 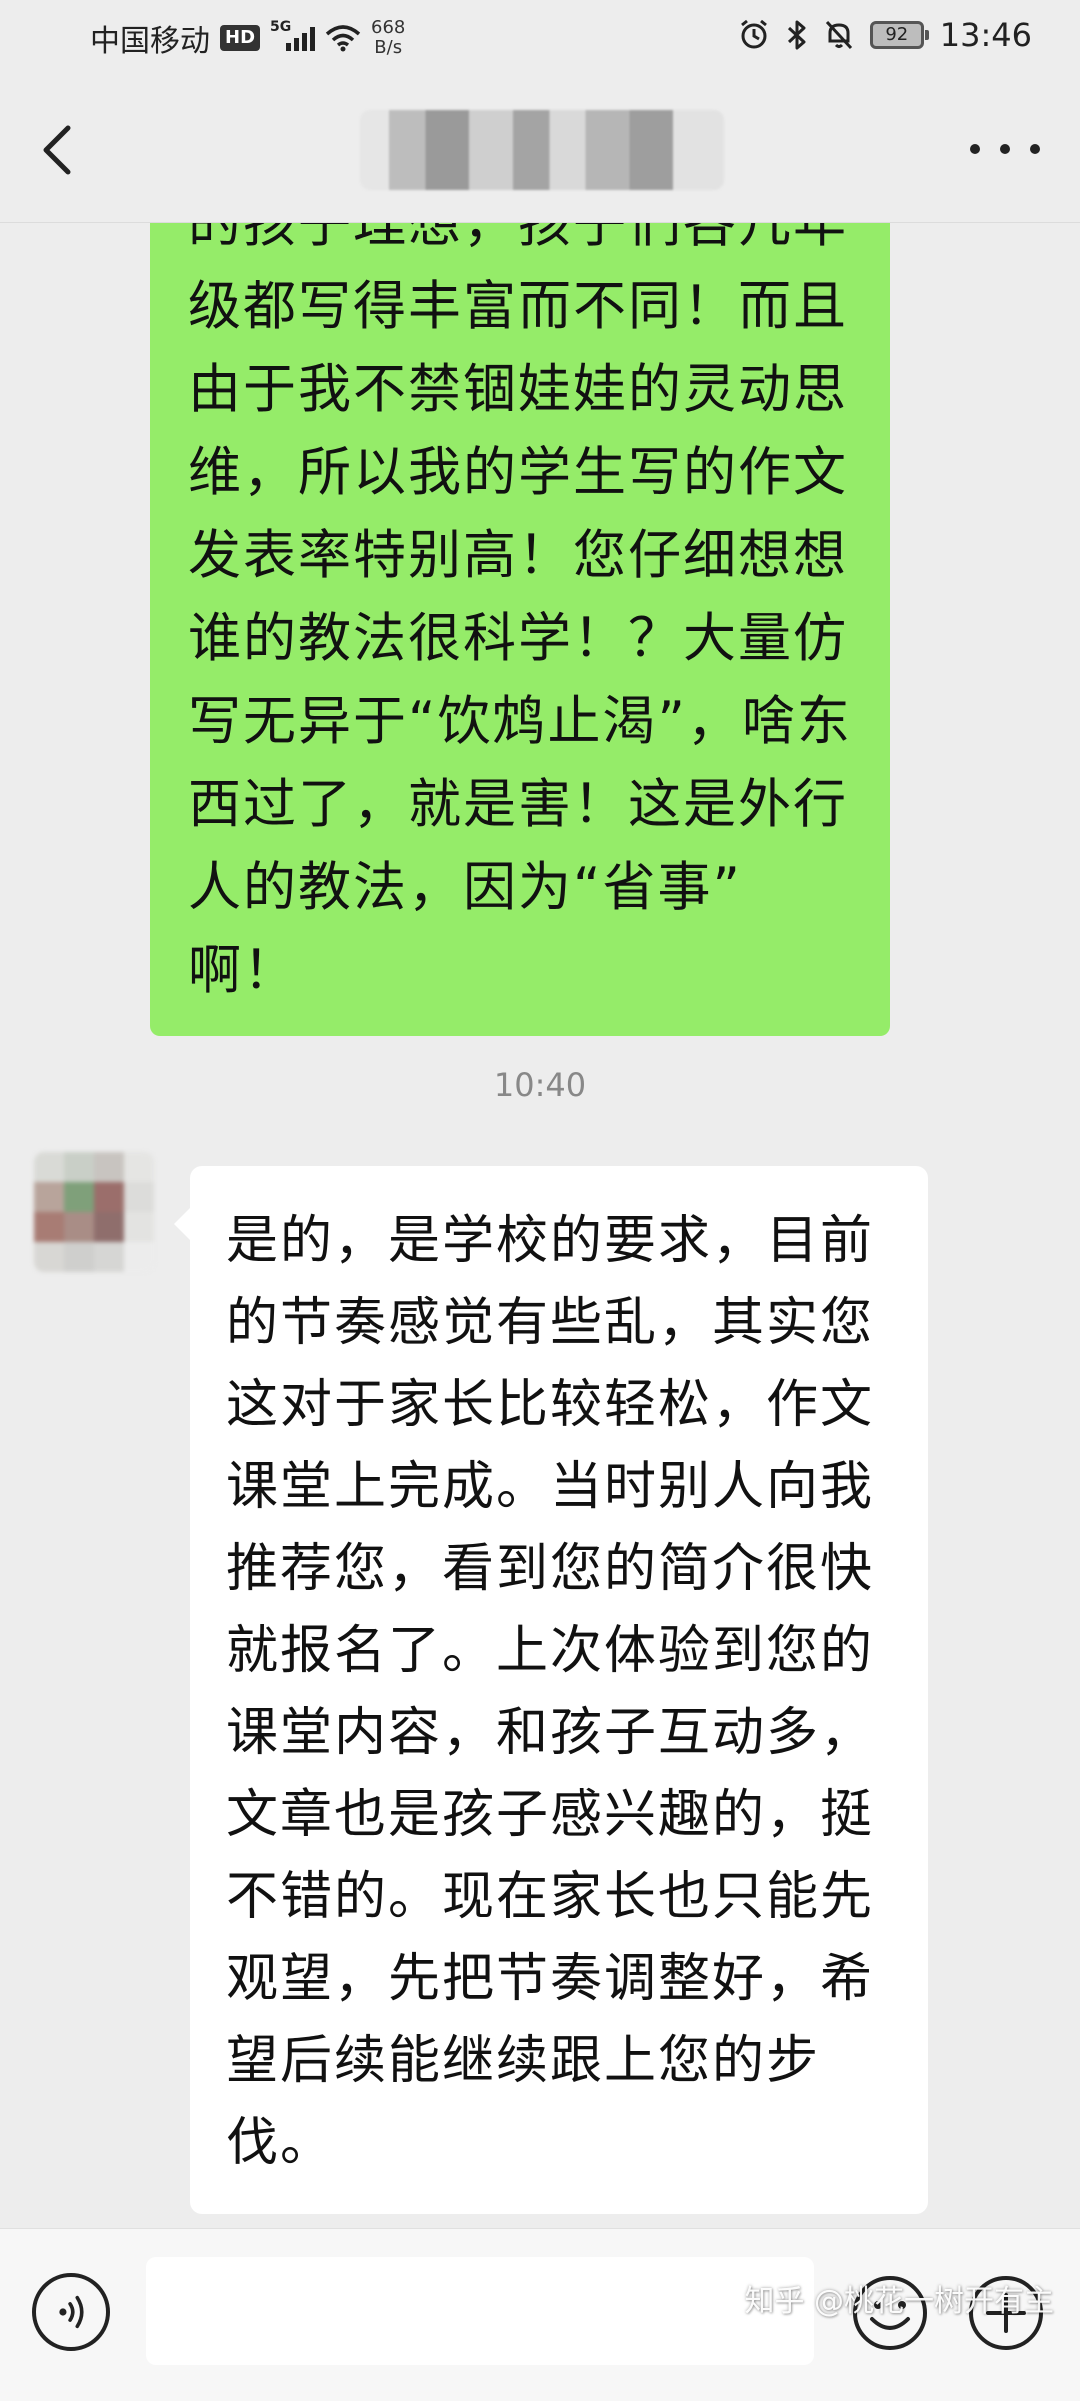 I want to click on message-line: 文章也是孩子感兴趣的，挺, so click(x=550, y=1815).